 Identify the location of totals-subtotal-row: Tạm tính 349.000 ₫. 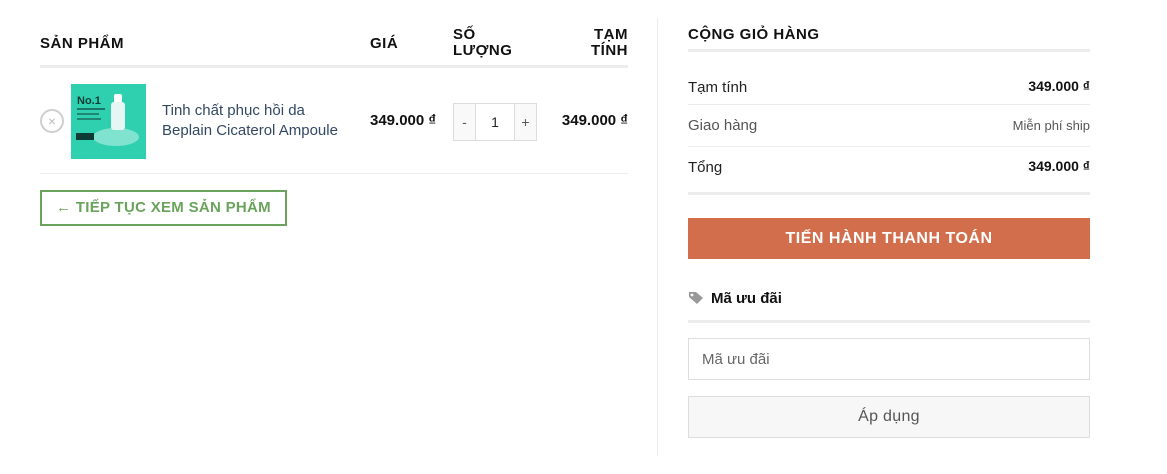
(889, 78).